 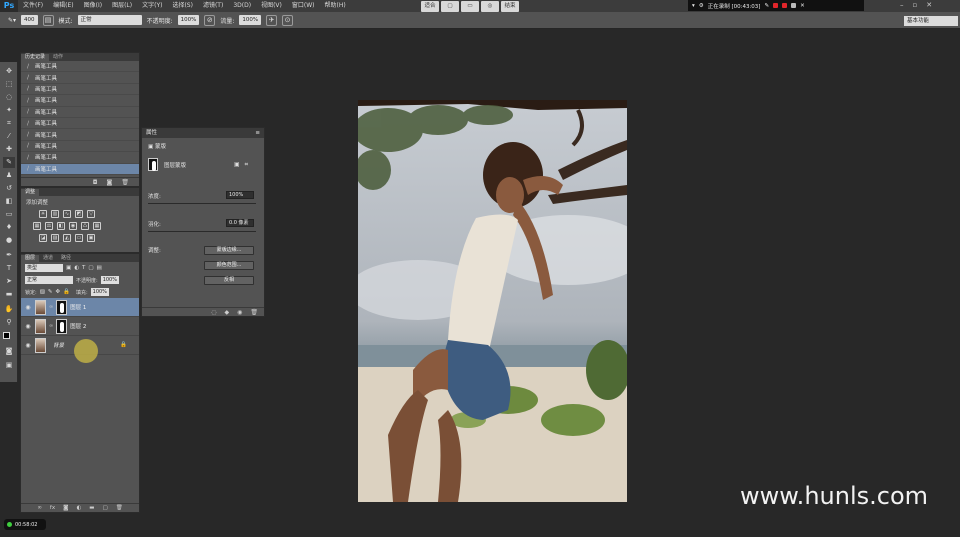 I want to click on marquee-tool-icon: ⬚, so click(x=9, y=84).